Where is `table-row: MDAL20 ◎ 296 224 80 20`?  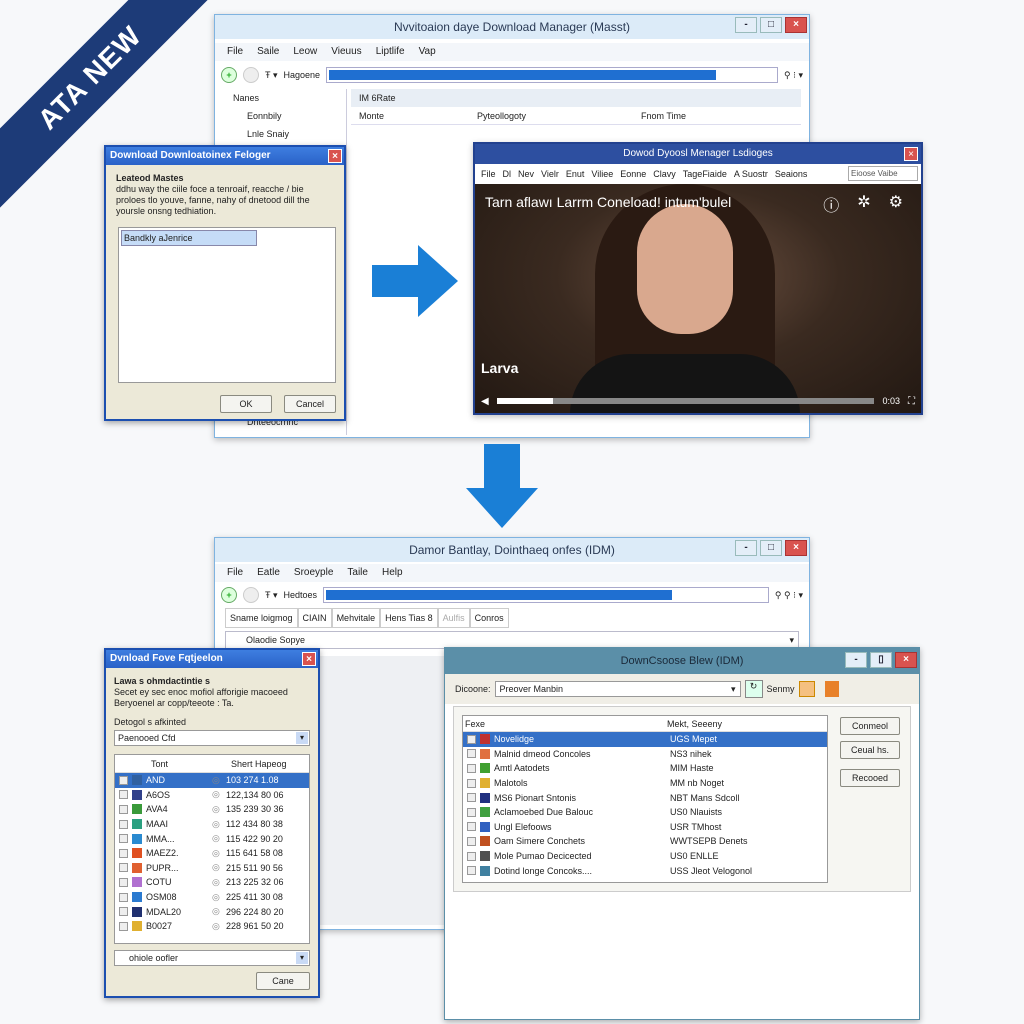
table-row: MDAL20 ◎ 296 224 80 20 is located at coordinates (212, 911).